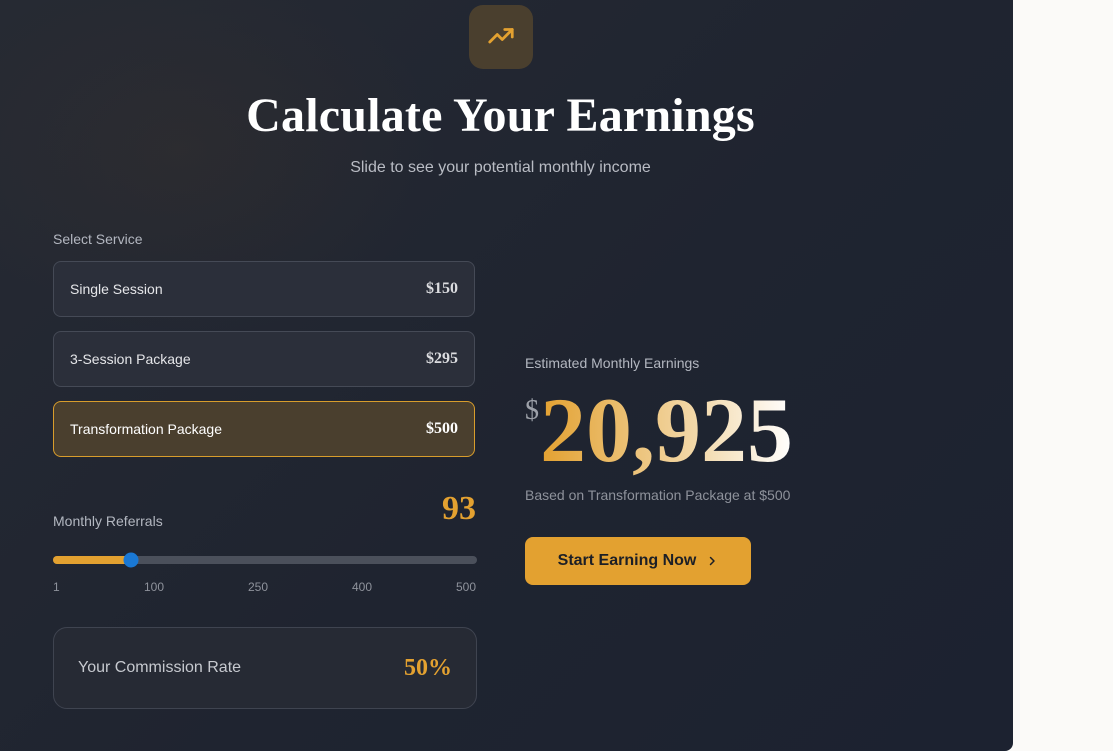 The image size is (1113, 751). I want to click on slider-tick-label: 400, so click(362, 587).